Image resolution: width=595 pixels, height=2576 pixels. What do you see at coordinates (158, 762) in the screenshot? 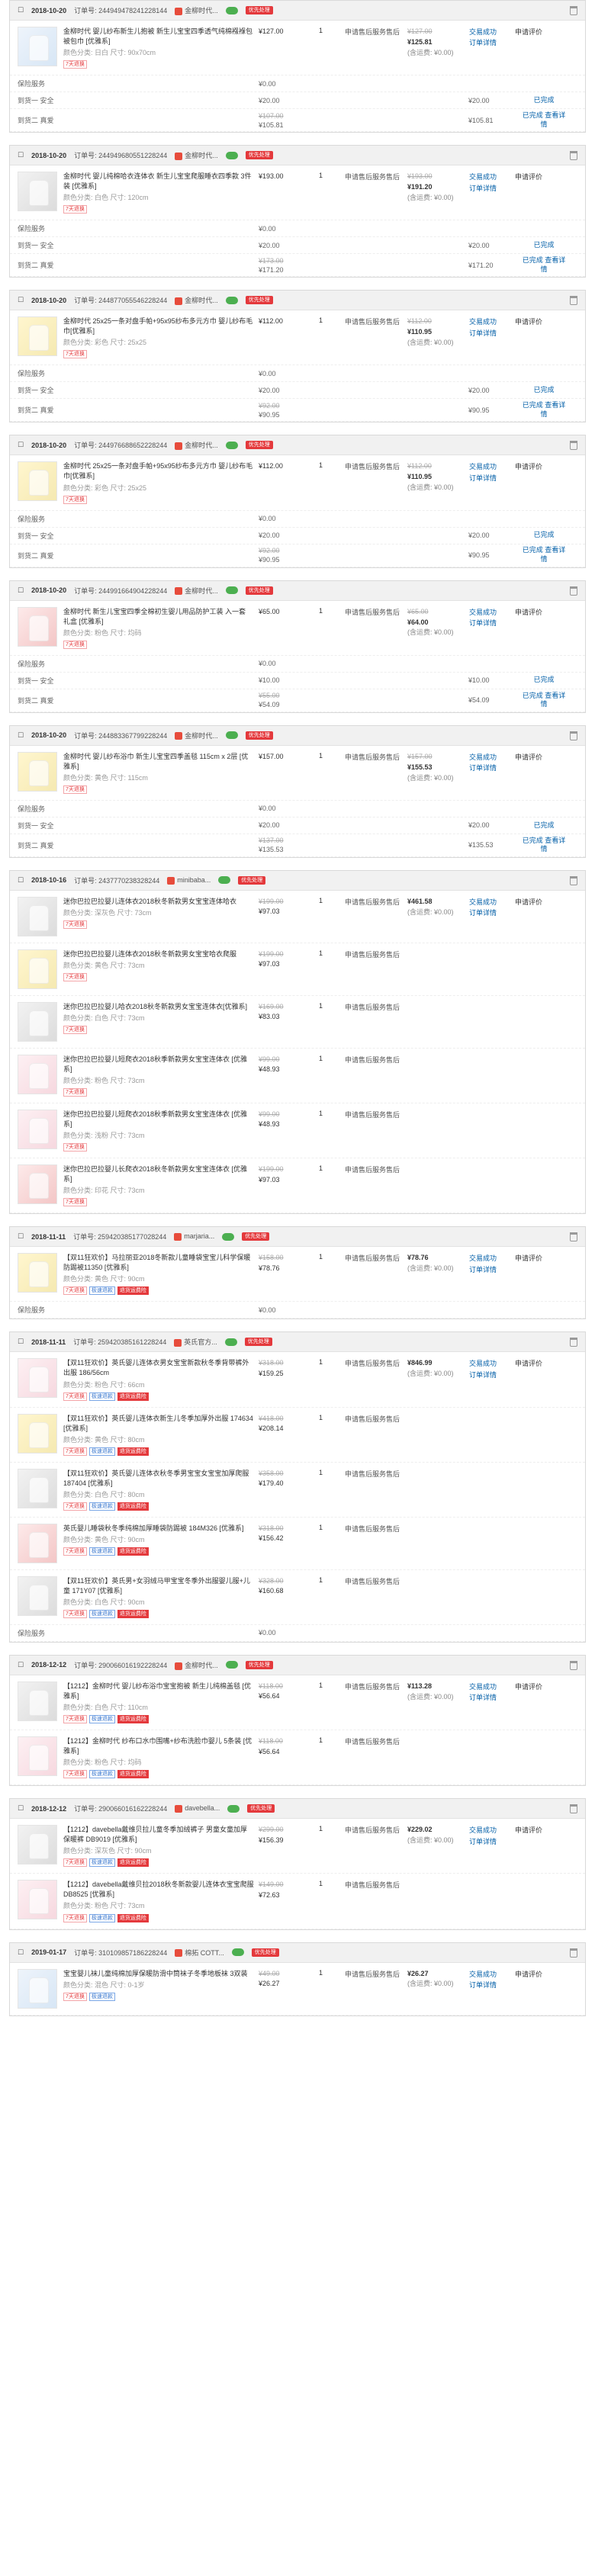
I see `product-title: 金柳时代 婴儿纱布浴巾 新生儿宝宝四季盖毯 115cm x 2层 [优雅系]` at bounding box center [158, 762].